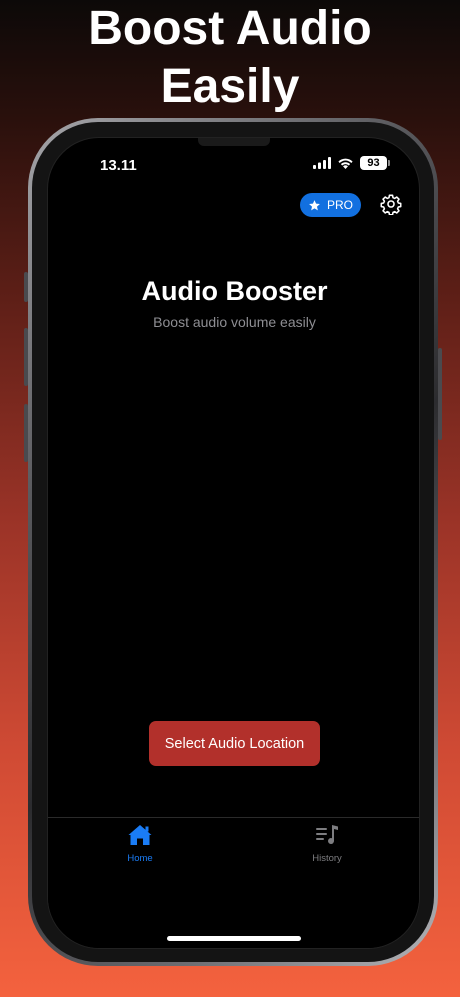  I want to click on headline-line-1: Boost Audio, so click(230, 28).